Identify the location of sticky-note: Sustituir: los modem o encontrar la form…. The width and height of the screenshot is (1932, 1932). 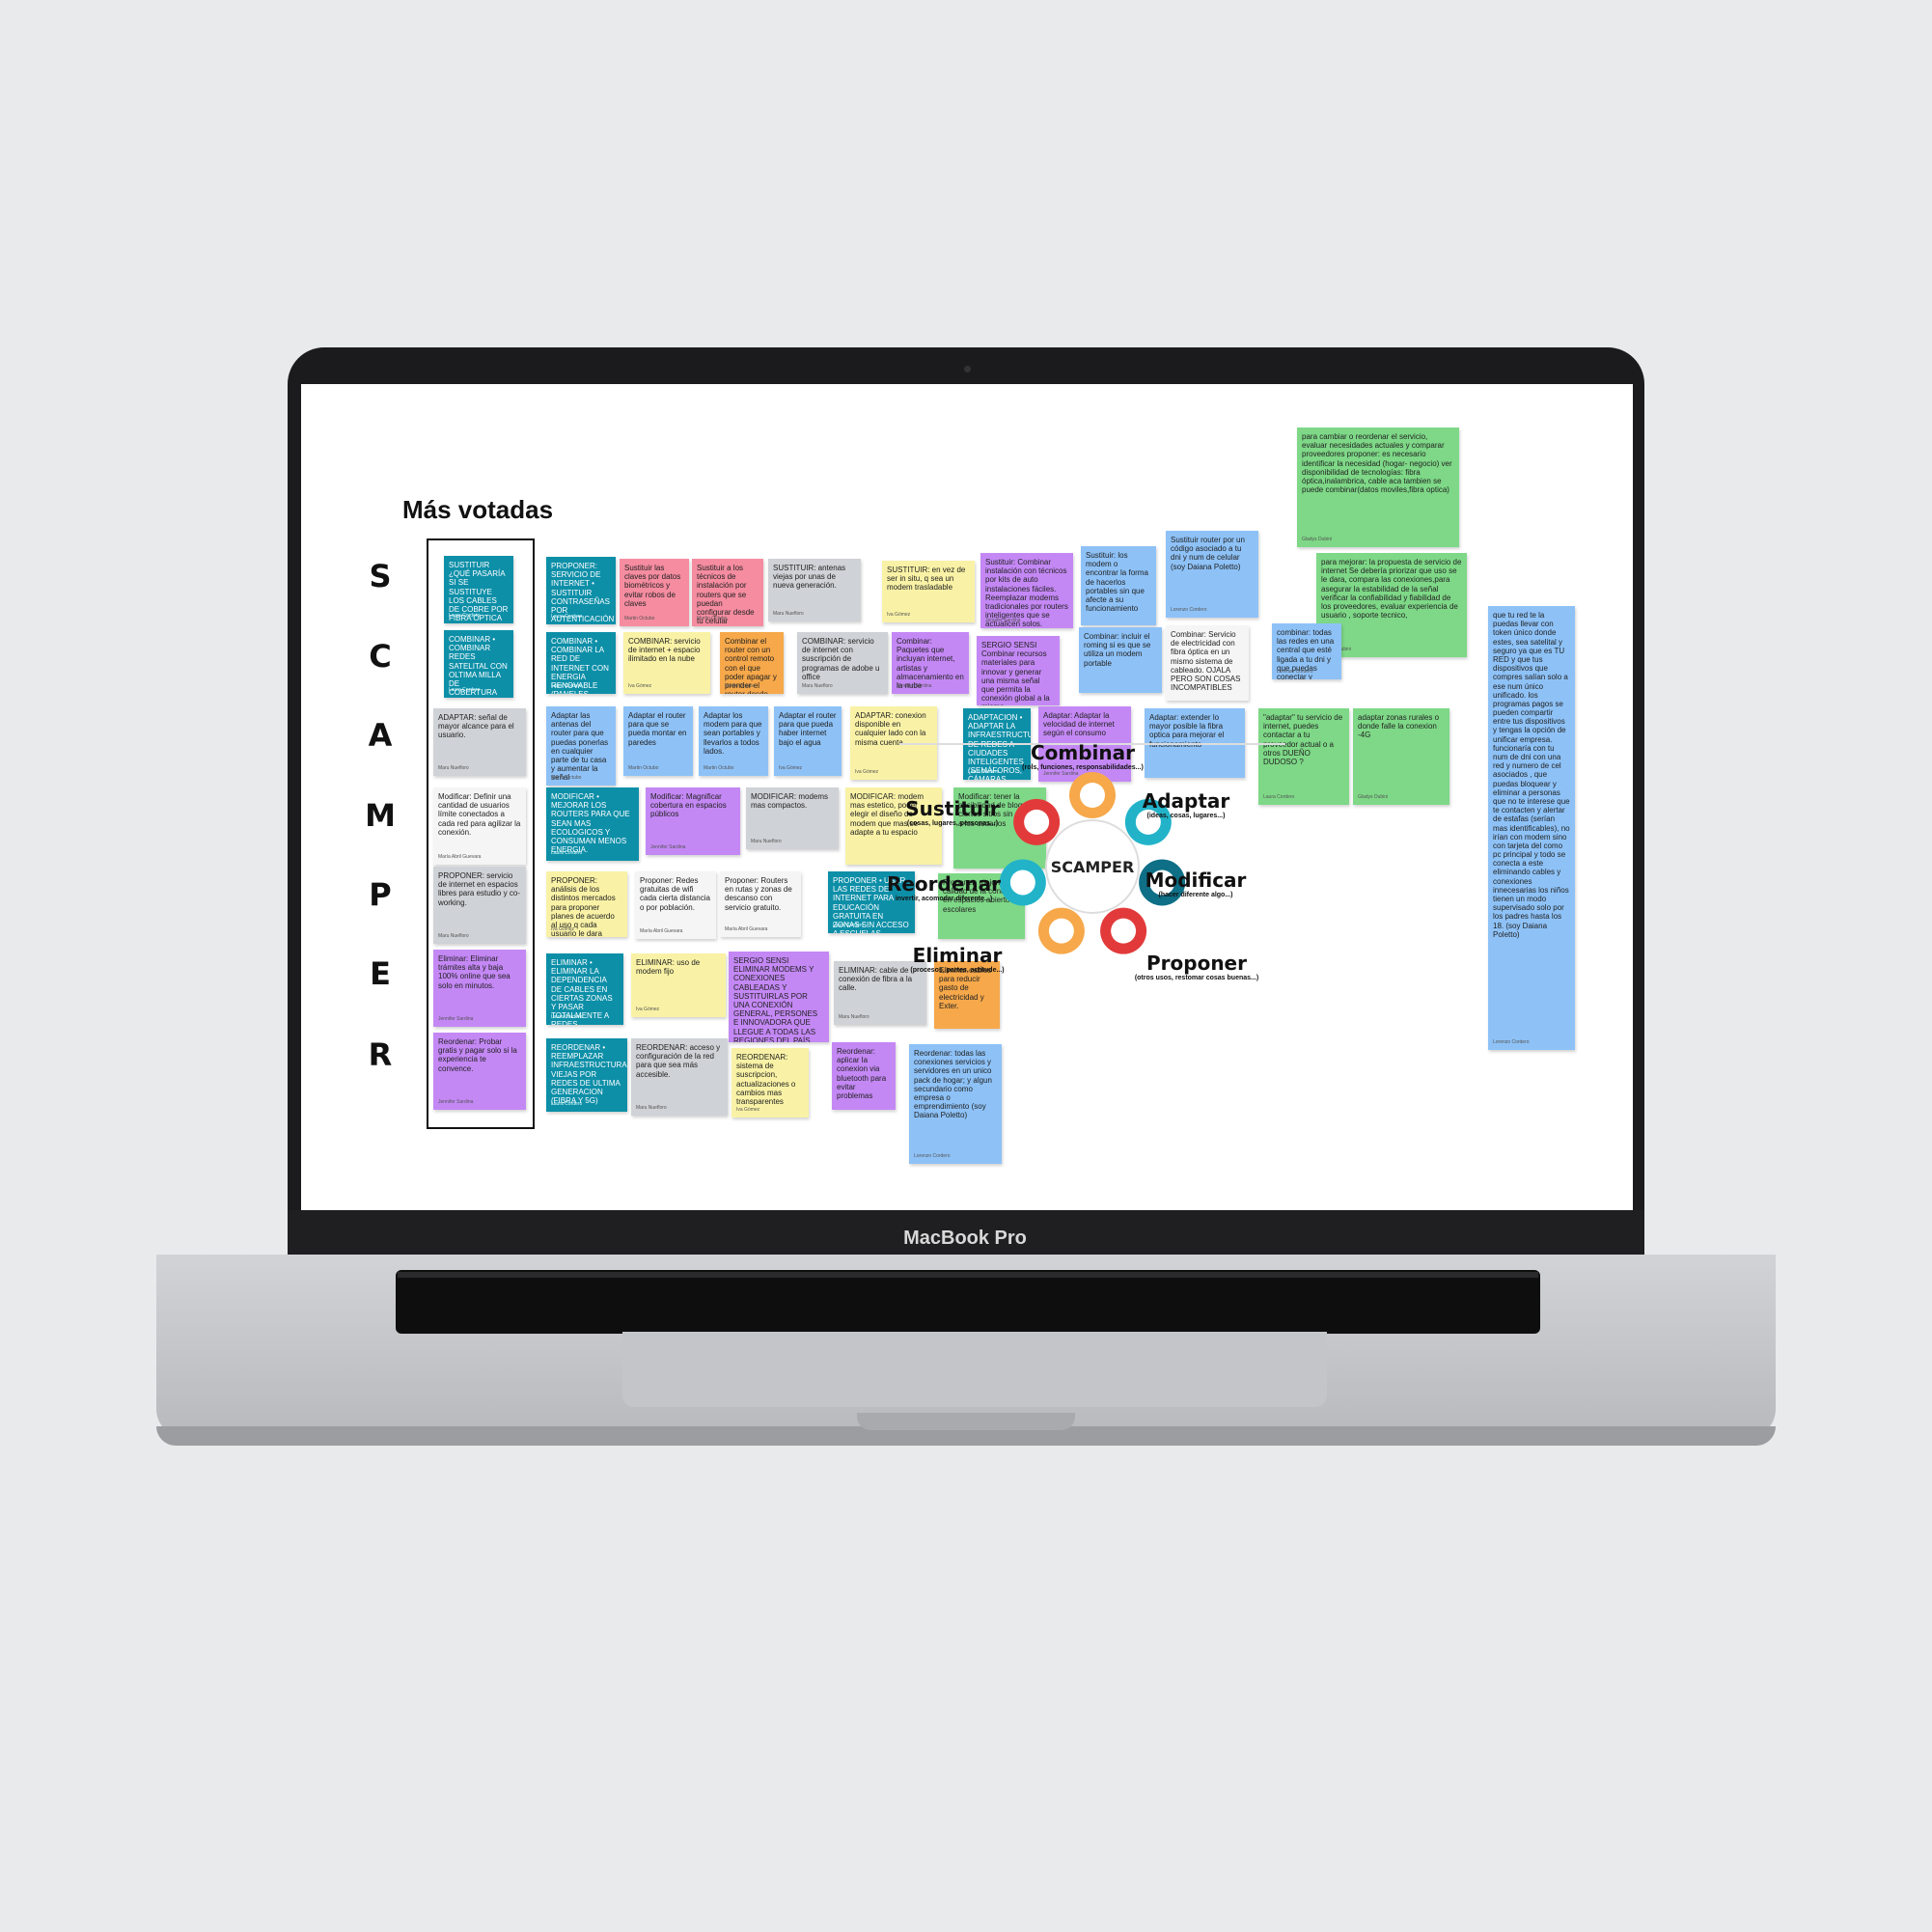
(1118, 585).